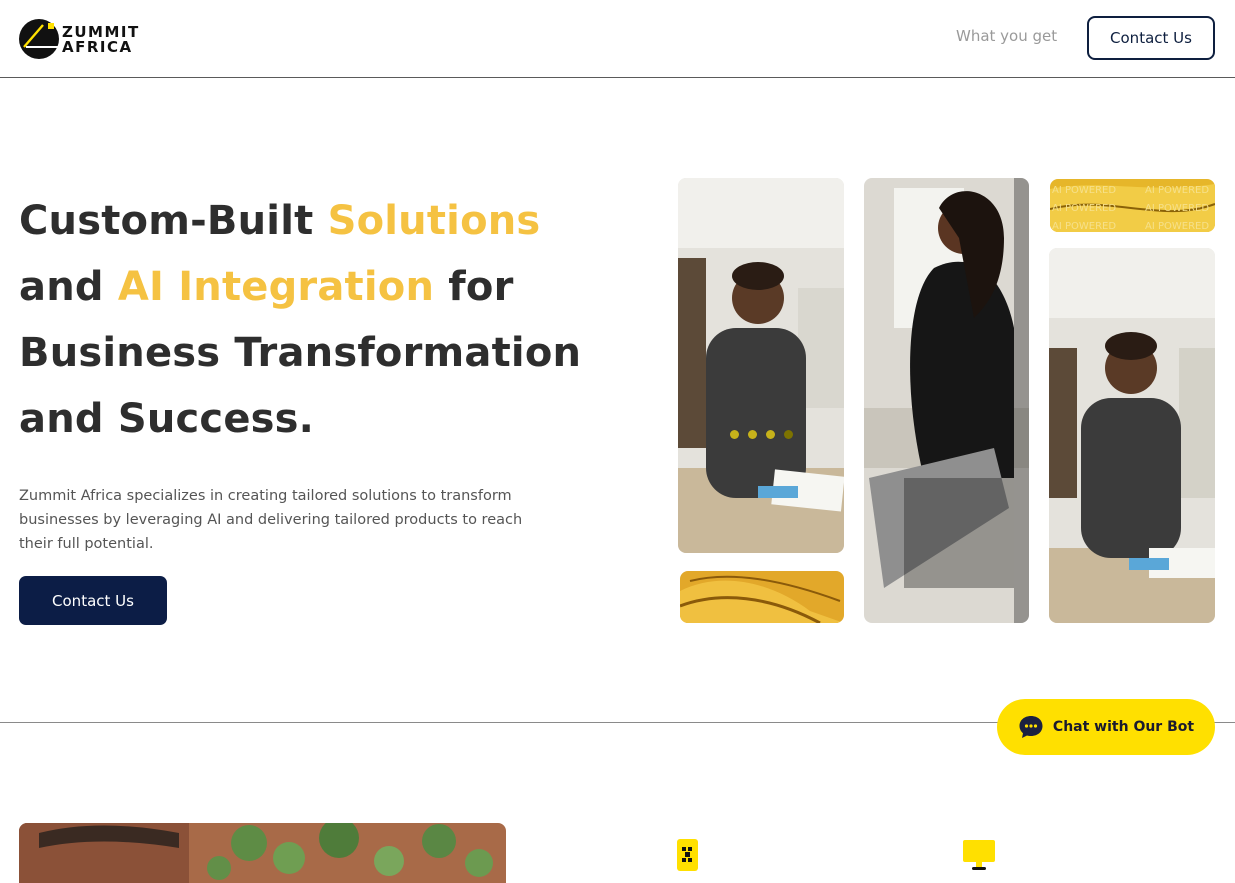  Describe the element at coordinates (1006, 36) in the screenshot. I see `nav-what-you-get: What you get` at that location.